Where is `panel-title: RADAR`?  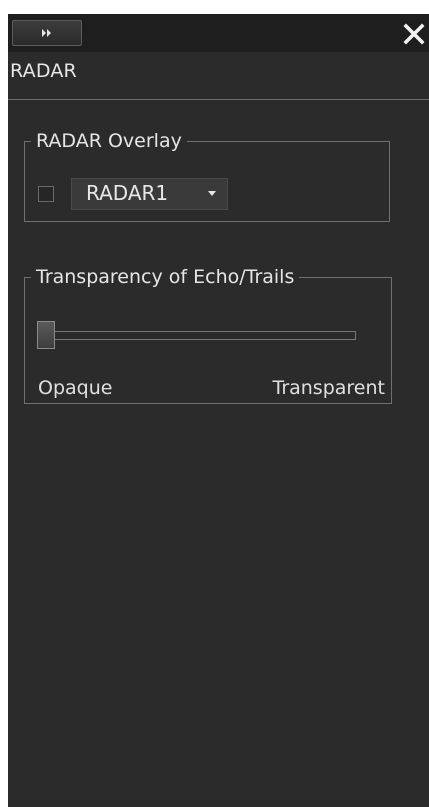
panel-title: RADAR is located at coordinates (43, 71).